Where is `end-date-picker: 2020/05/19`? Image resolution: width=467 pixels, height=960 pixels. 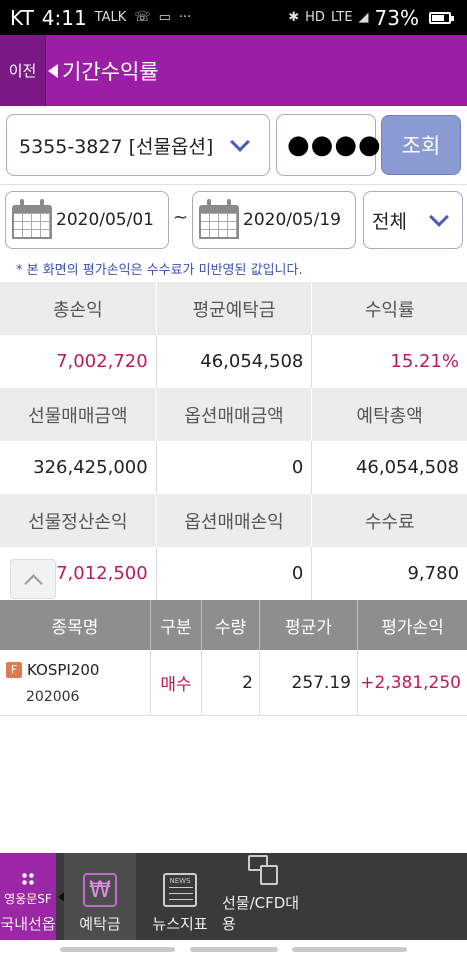 end-date-picker: 2020/05/19 is located at coordinates (274, 220).